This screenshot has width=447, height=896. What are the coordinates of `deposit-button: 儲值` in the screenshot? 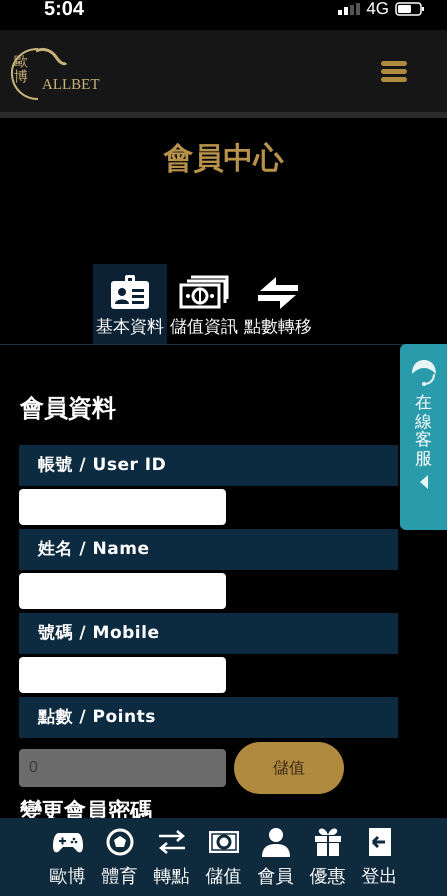 It's located at (289, 768).